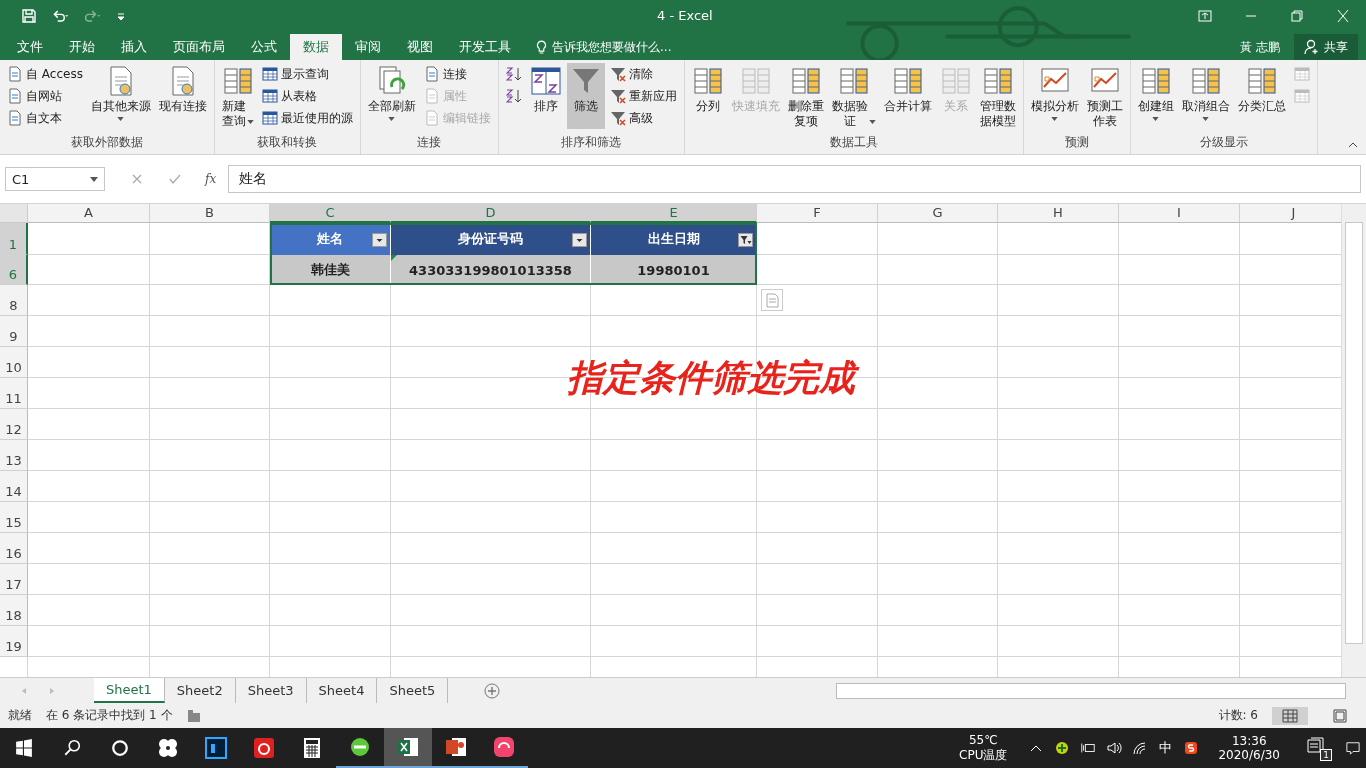 Image resolution: width=1366 pixels, height=768 pixels. What do you see at coordinates (45, 118) in the screenshot?
I see `ribbon-button: 自文本` at bounding box center [45, 118].